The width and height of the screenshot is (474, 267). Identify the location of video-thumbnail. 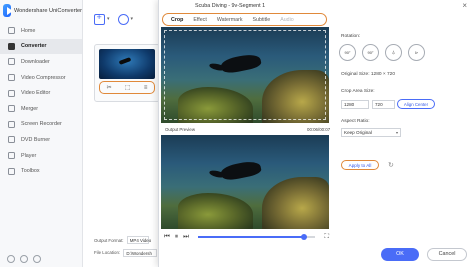
(127, 64).